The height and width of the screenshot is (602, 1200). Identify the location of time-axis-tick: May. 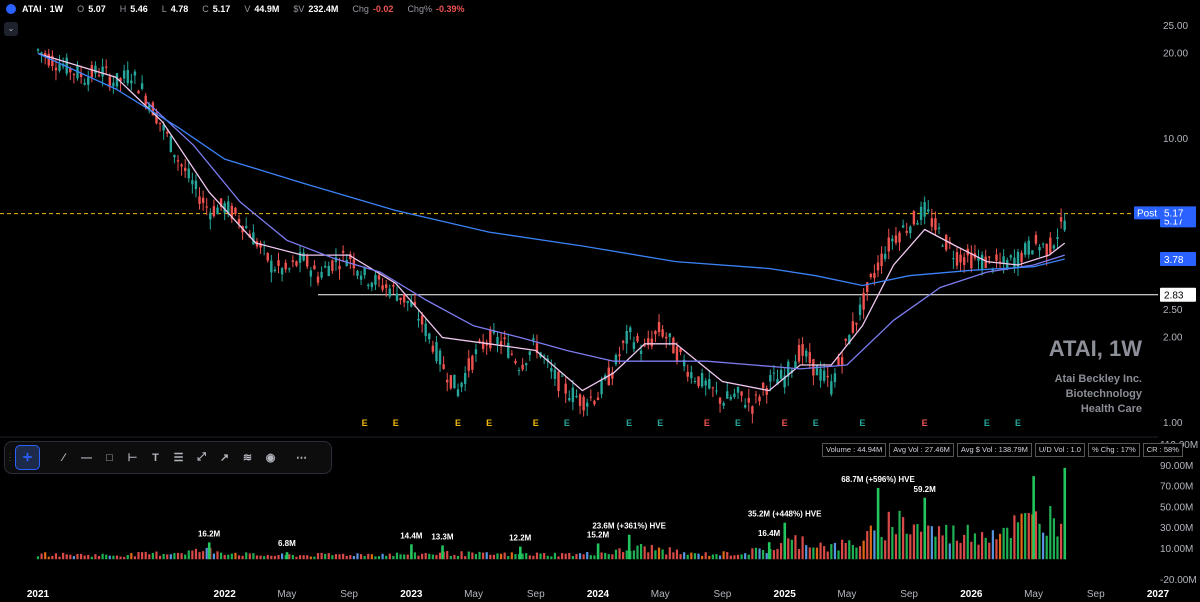
(286, 594).